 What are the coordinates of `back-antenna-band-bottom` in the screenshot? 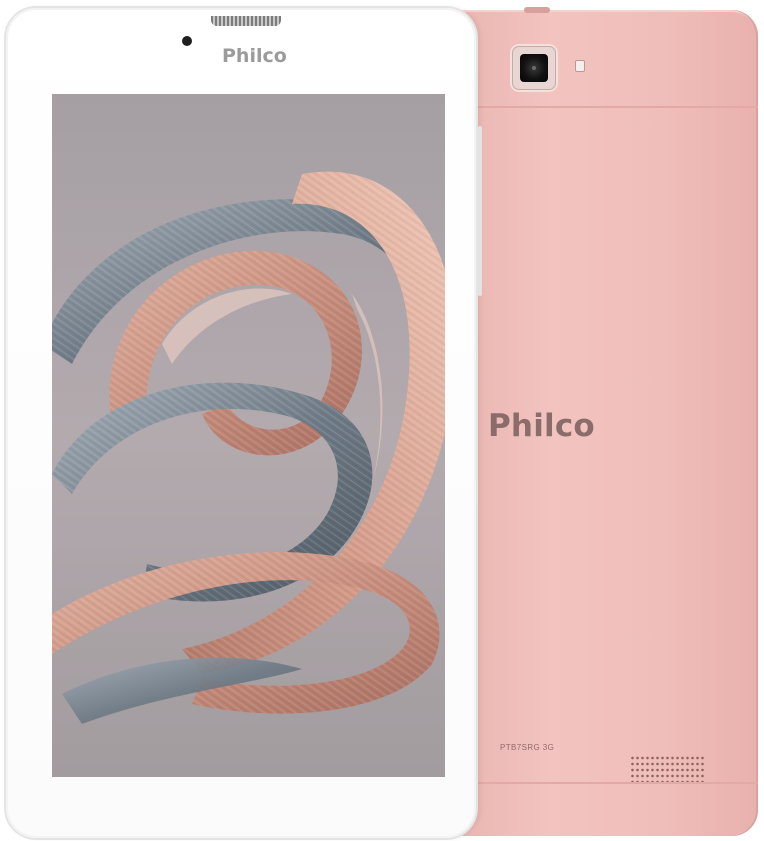 It's located at (599, 783).